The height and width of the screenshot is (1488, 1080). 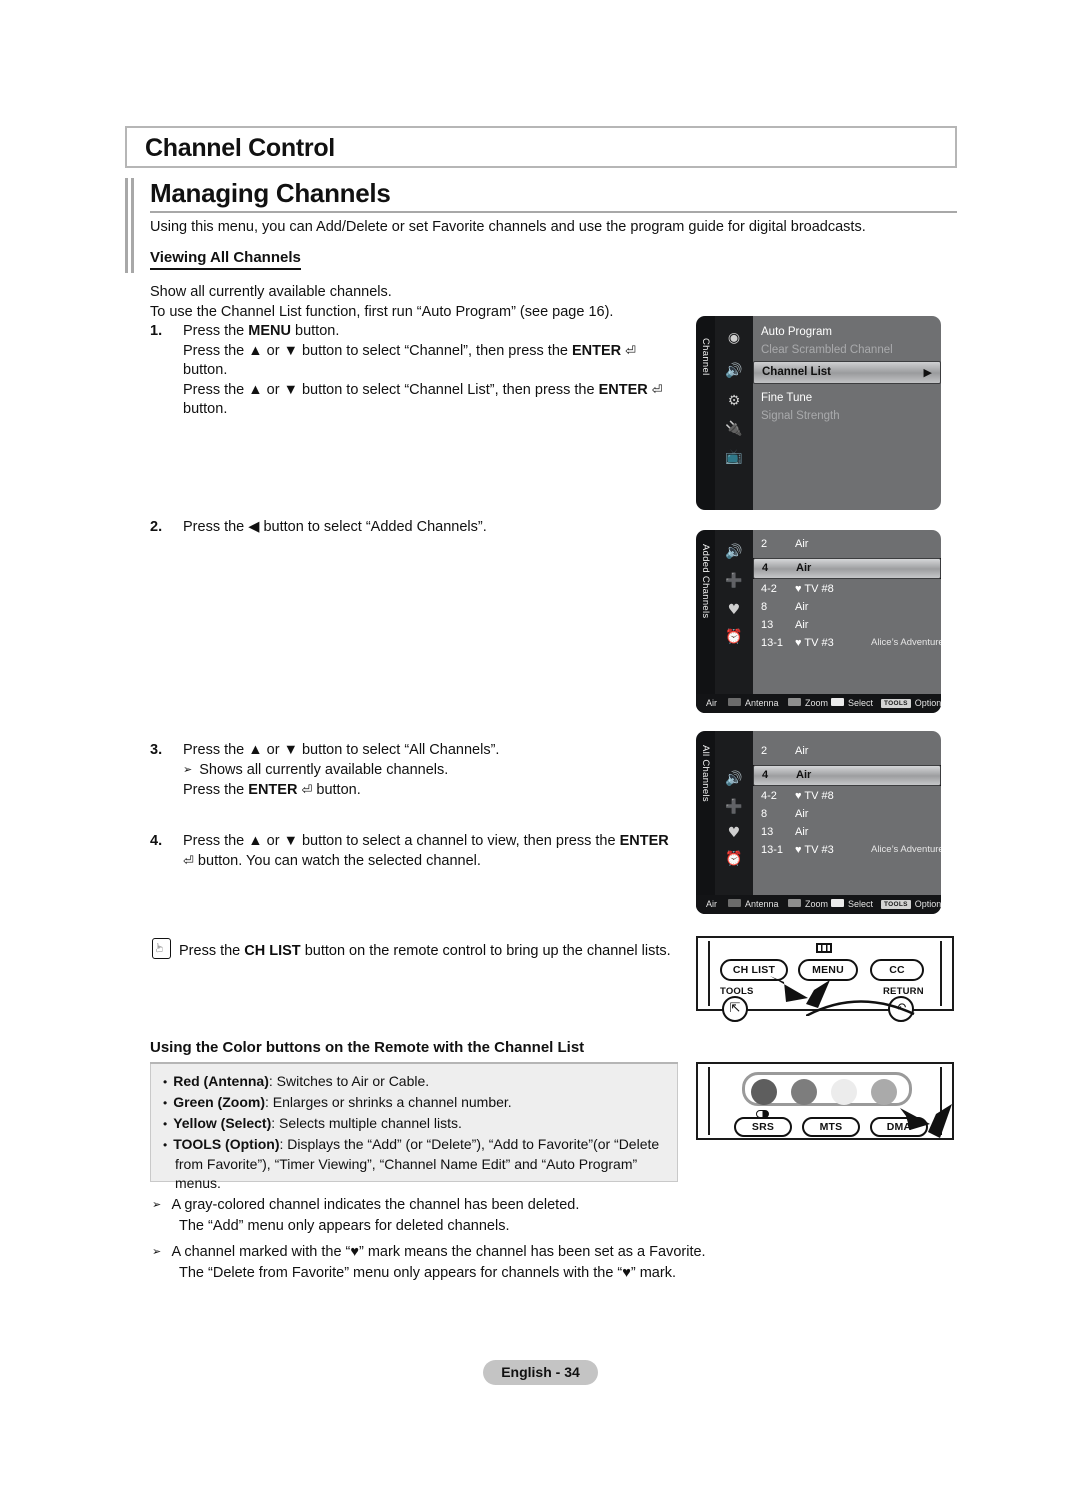 What do you see at coordinates (705, 357) in the screenshot?
I see `osd-menu-rail-label: Channel` at bounding box center [705, 357].